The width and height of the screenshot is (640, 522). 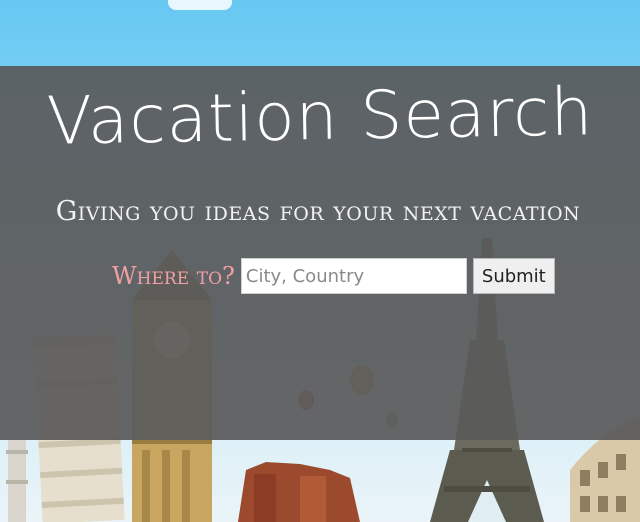 What do you see at coordinates (299, 492) in the screenshot?
I see `red-rock` at bounding box center [299, 492].